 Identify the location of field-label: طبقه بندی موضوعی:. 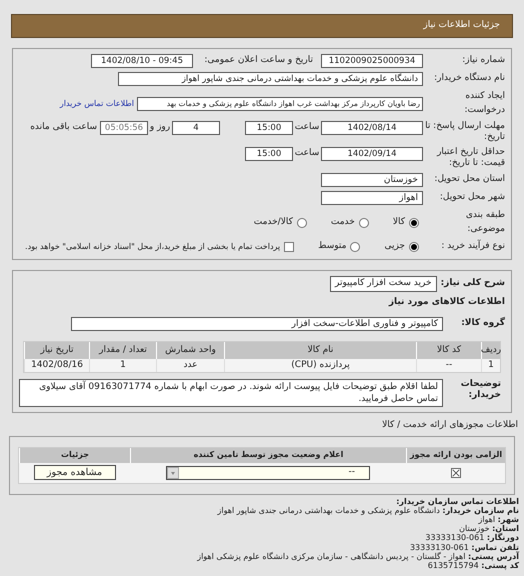
(484, 222).